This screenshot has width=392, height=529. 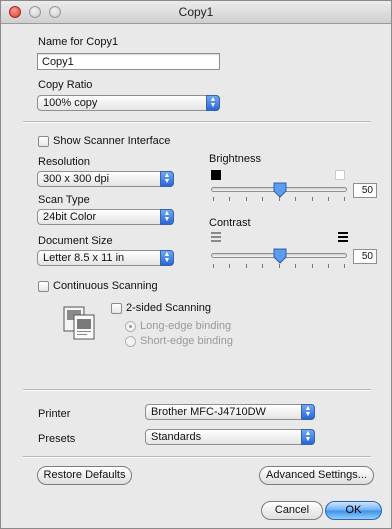 I want to click on brightness-slider-thumb, so click(x=280, y=190).